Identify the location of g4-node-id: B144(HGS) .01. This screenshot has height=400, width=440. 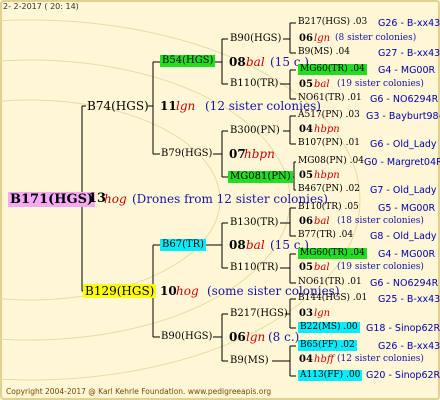
(333, 298).